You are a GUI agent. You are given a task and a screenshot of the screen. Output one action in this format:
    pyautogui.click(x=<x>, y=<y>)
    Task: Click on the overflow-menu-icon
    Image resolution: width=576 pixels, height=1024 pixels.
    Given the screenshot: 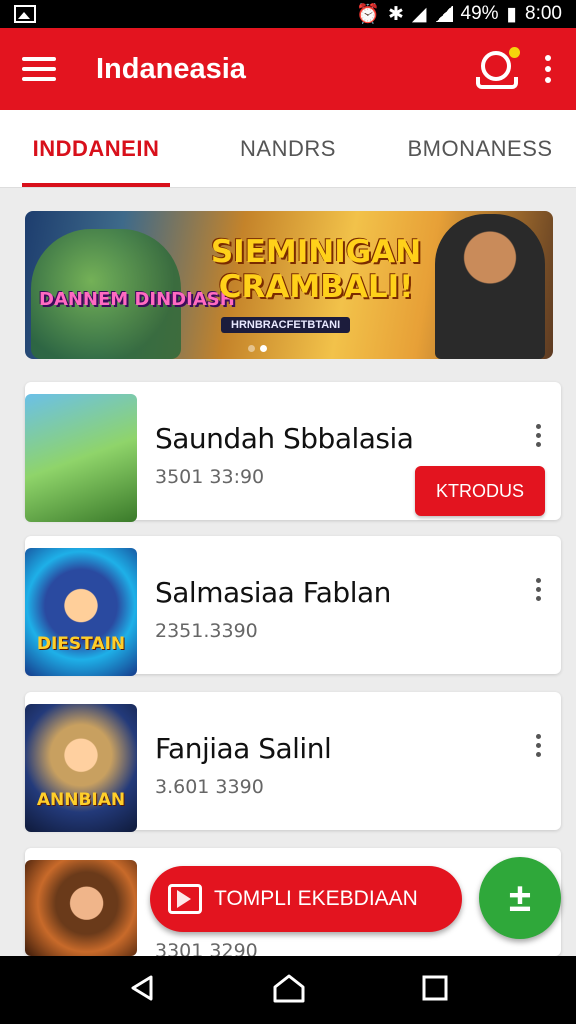 What is the action you would take?
    pyautogui.click(x=548, y=69)
    